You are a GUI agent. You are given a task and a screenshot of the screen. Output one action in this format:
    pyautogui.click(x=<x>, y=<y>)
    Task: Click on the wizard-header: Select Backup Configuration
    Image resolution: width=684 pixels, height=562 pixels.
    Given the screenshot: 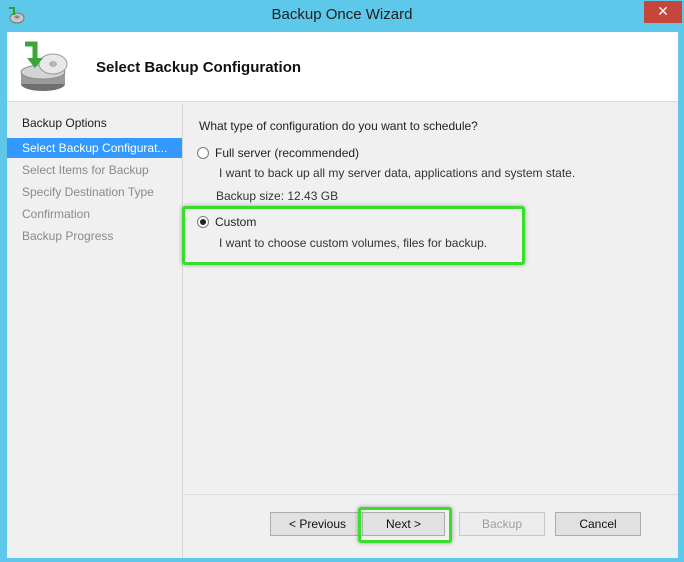 What is the action you would take?
    pyautogui.click(x=342, y=67)
    